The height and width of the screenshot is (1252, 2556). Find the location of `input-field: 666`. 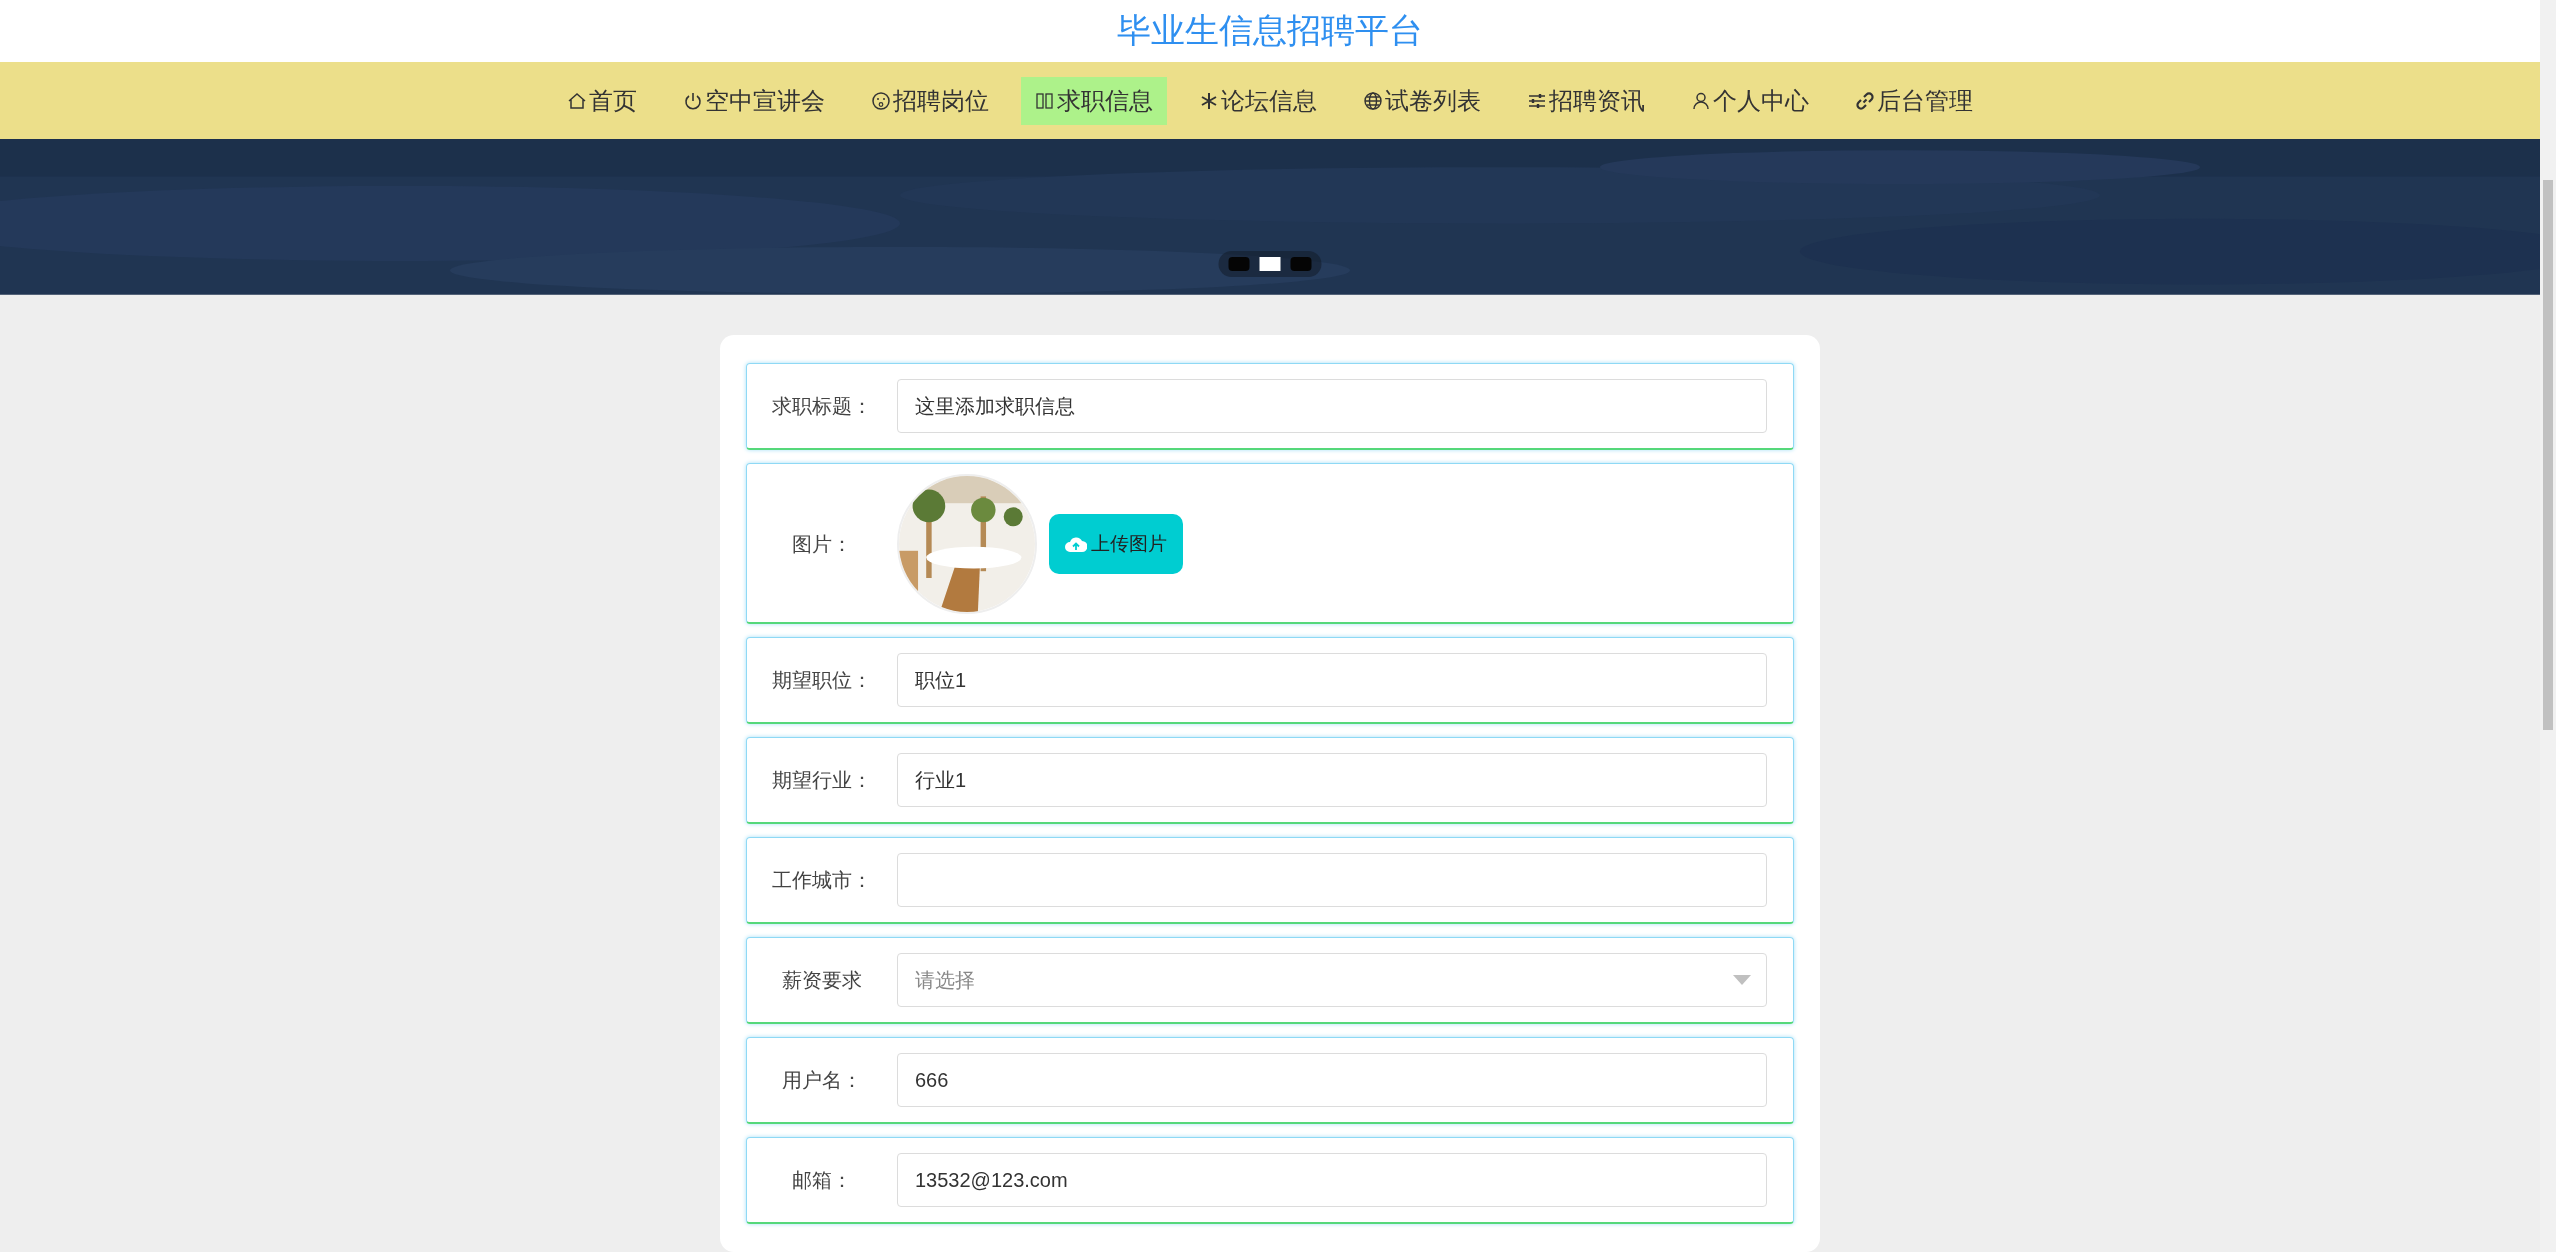

input-field: 666 is located at coordinates (1332, 1080).